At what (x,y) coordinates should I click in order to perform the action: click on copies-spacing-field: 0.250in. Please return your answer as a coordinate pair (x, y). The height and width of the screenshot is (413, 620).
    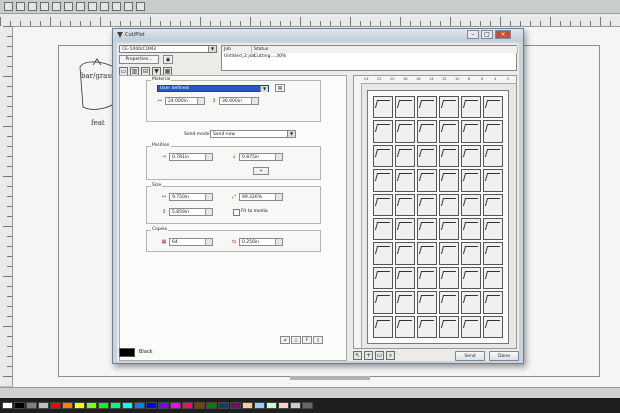
    Looking at the image, I should click on (261, 242).